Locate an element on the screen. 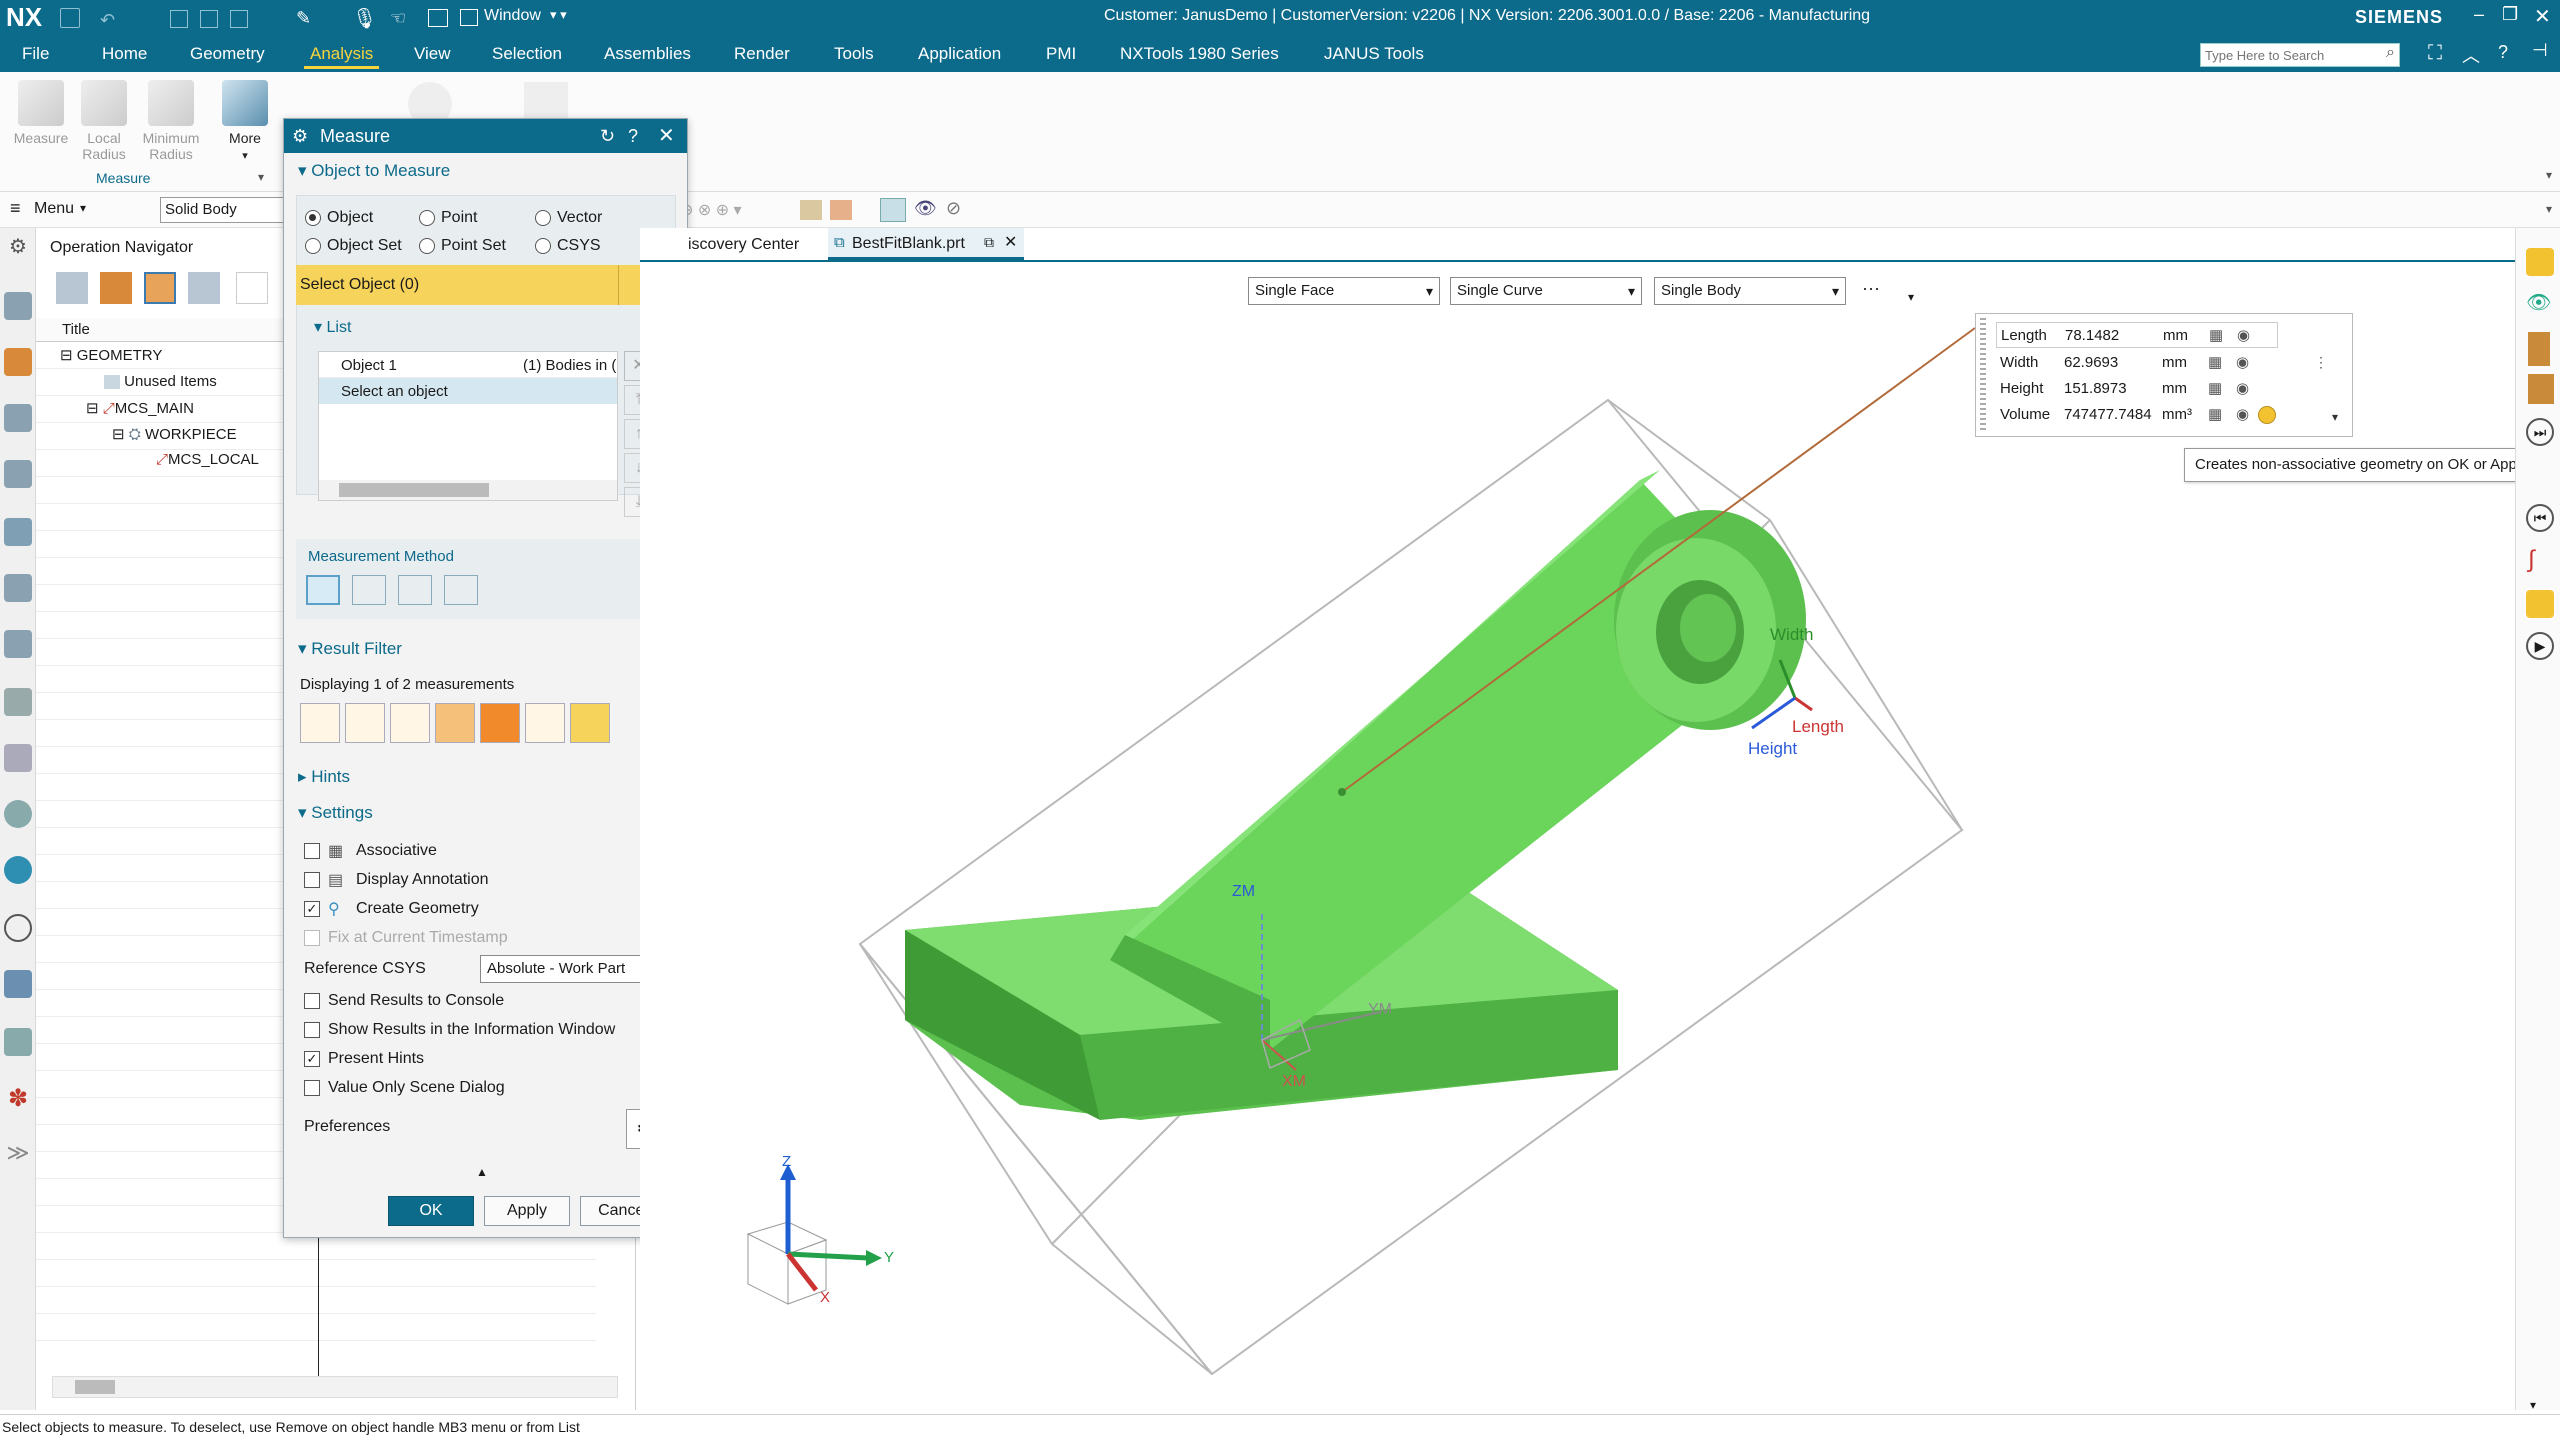  microphone-icon: 🎙 is located at coordinates (364, 18).